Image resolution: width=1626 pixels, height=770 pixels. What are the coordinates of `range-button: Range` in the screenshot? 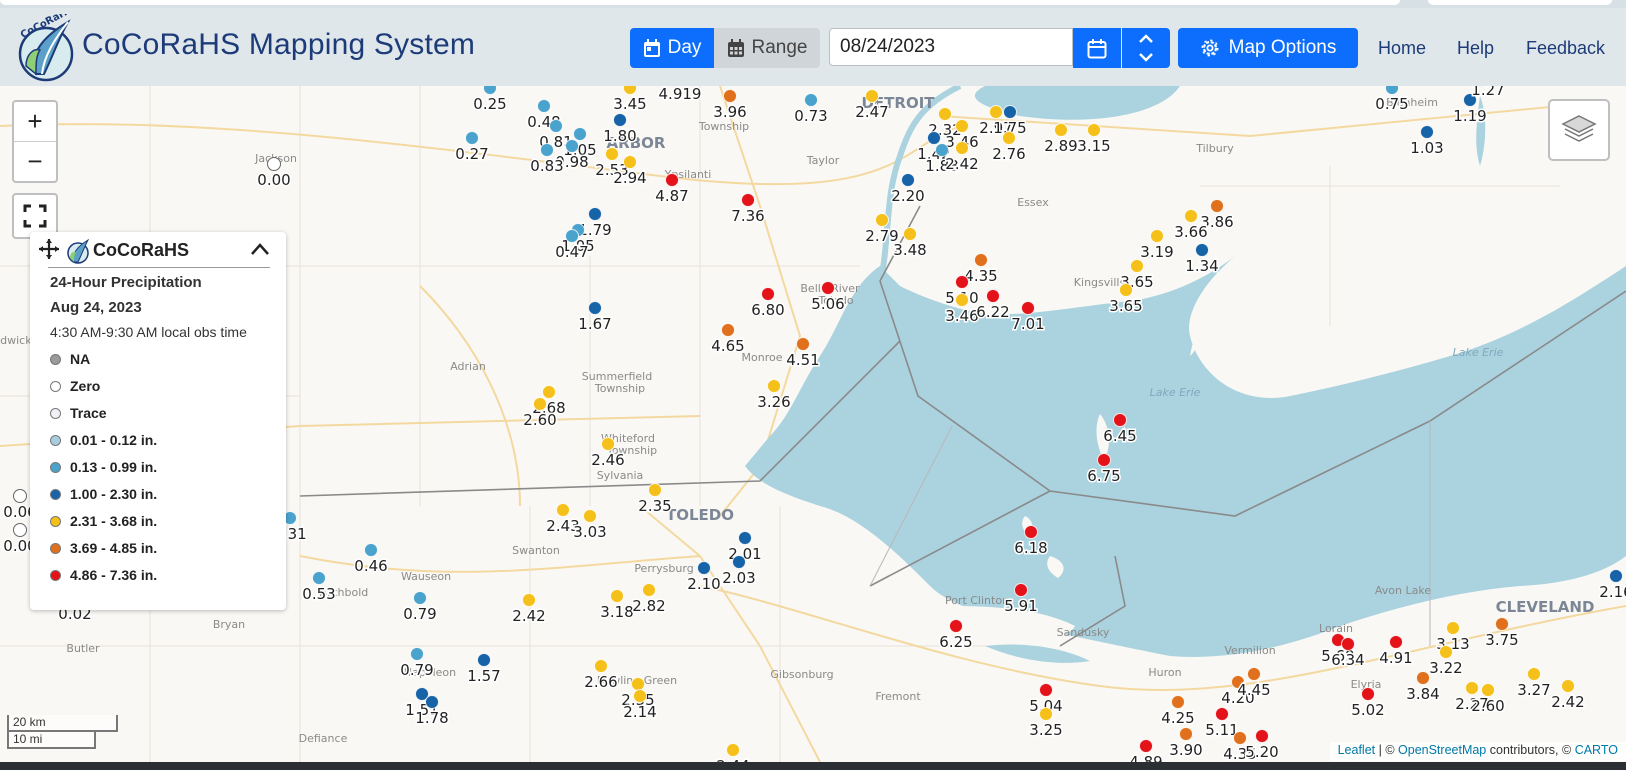 It's located at (767, 48).